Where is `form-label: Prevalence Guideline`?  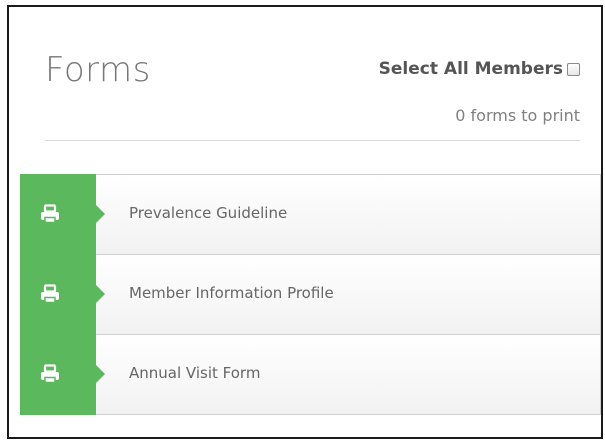
form-label: Prevalence Guideline is located at coordinates (208, 213).